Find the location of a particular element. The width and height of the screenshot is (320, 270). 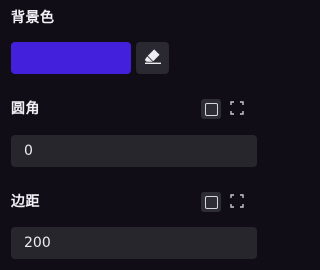

individual-sides-icon is located at coordinates (237, 202).